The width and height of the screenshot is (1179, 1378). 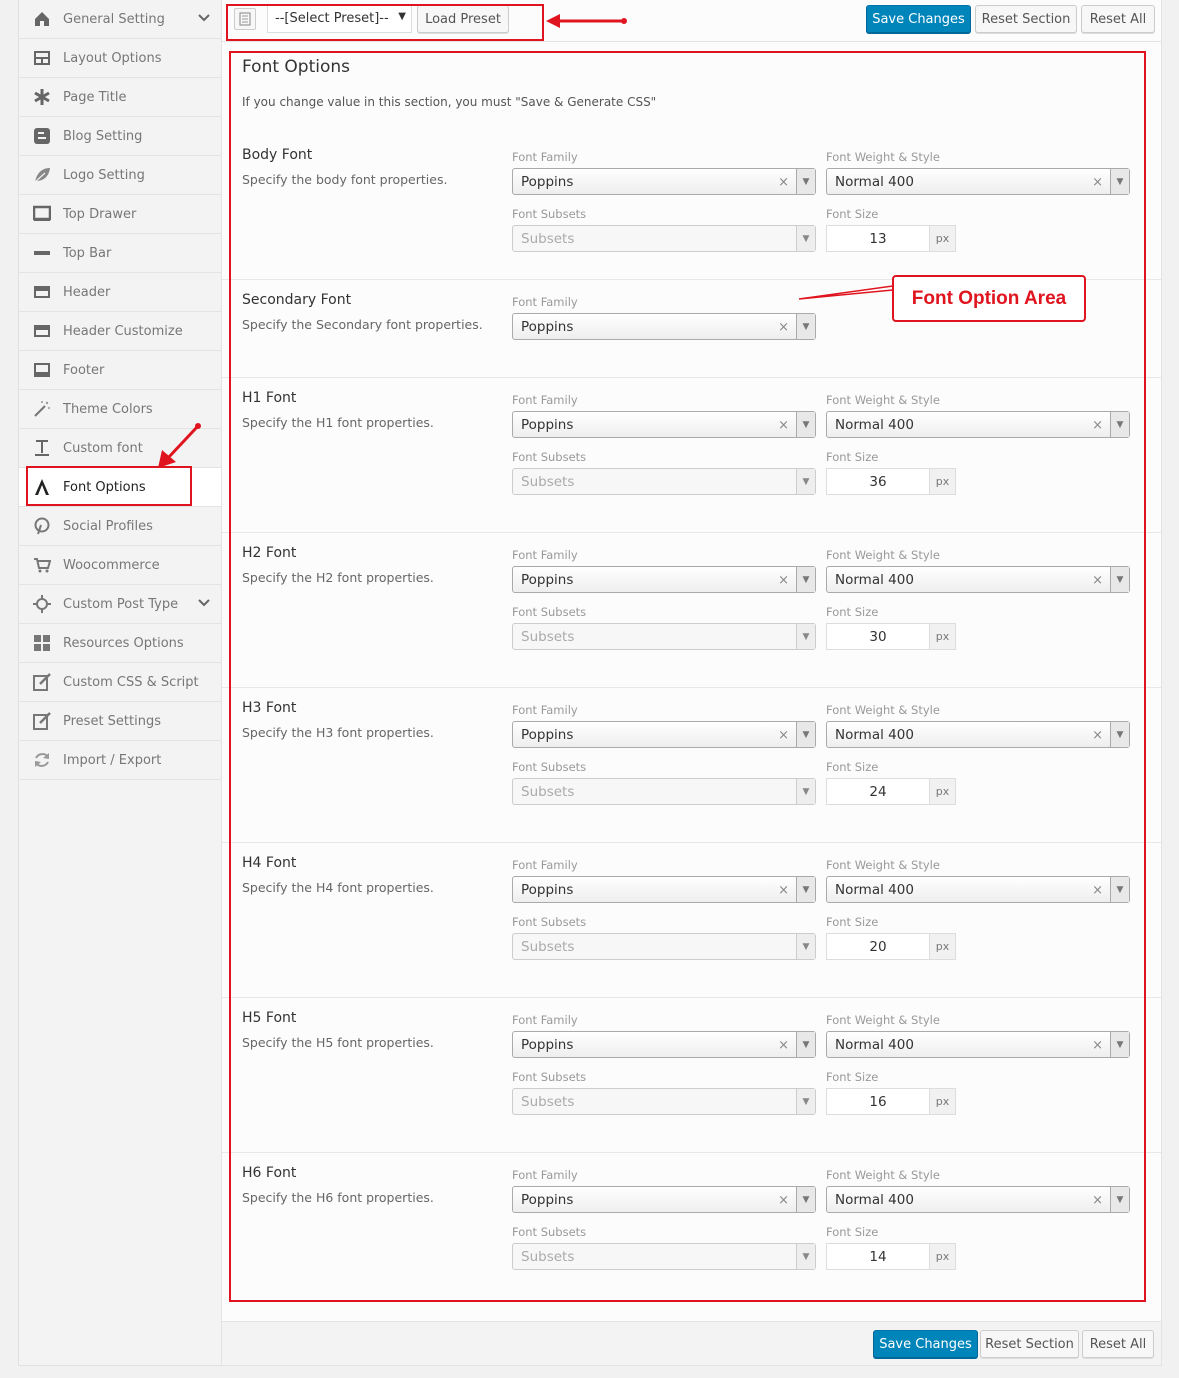 I want to click on leaf-icon, so click(x=42, y=175).